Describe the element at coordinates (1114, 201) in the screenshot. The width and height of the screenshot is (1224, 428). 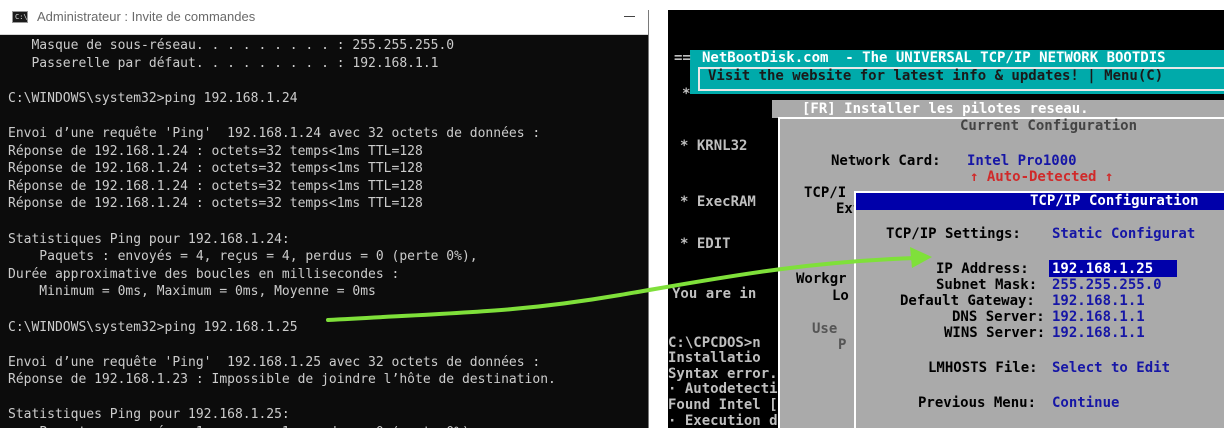
I see `tcpip-dialog-title: TCP/IP Configuration` at that location.